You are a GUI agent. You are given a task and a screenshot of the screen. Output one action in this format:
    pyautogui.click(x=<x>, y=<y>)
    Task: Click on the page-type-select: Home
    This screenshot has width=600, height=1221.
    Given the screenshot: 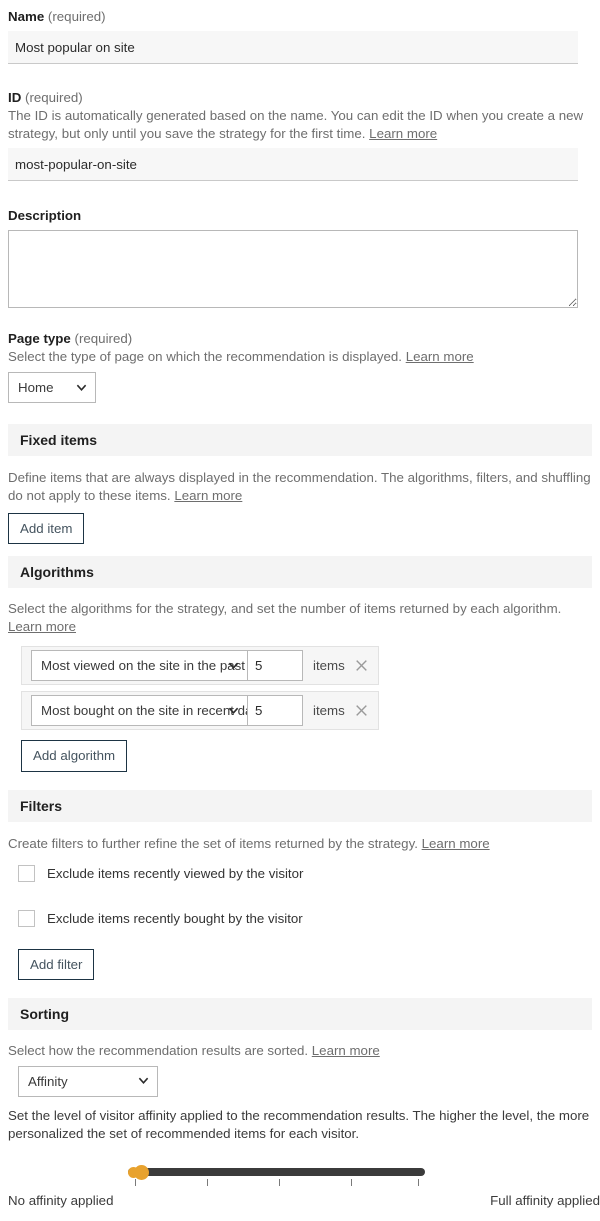 What is the action you would take?
    pyautogui.click(x=52, y=387)
    